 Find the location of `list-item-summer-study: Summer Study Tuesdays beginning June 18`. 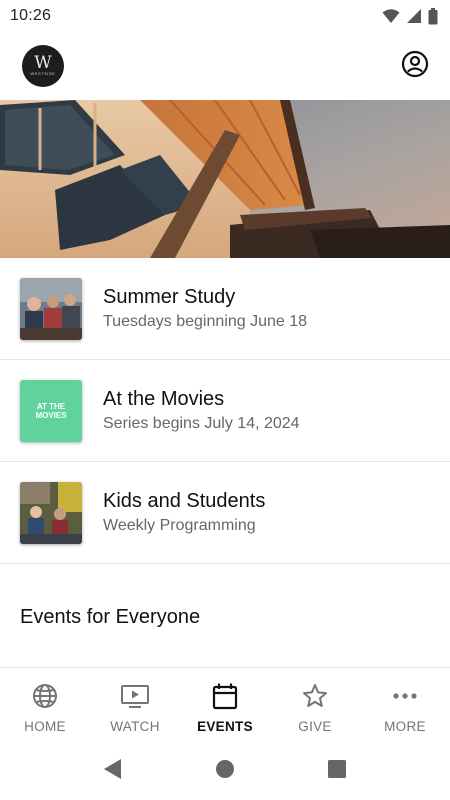

list-item-summer-study: Summer Study Tuesdays beginning June 18 is located at coordinates (225, 309).